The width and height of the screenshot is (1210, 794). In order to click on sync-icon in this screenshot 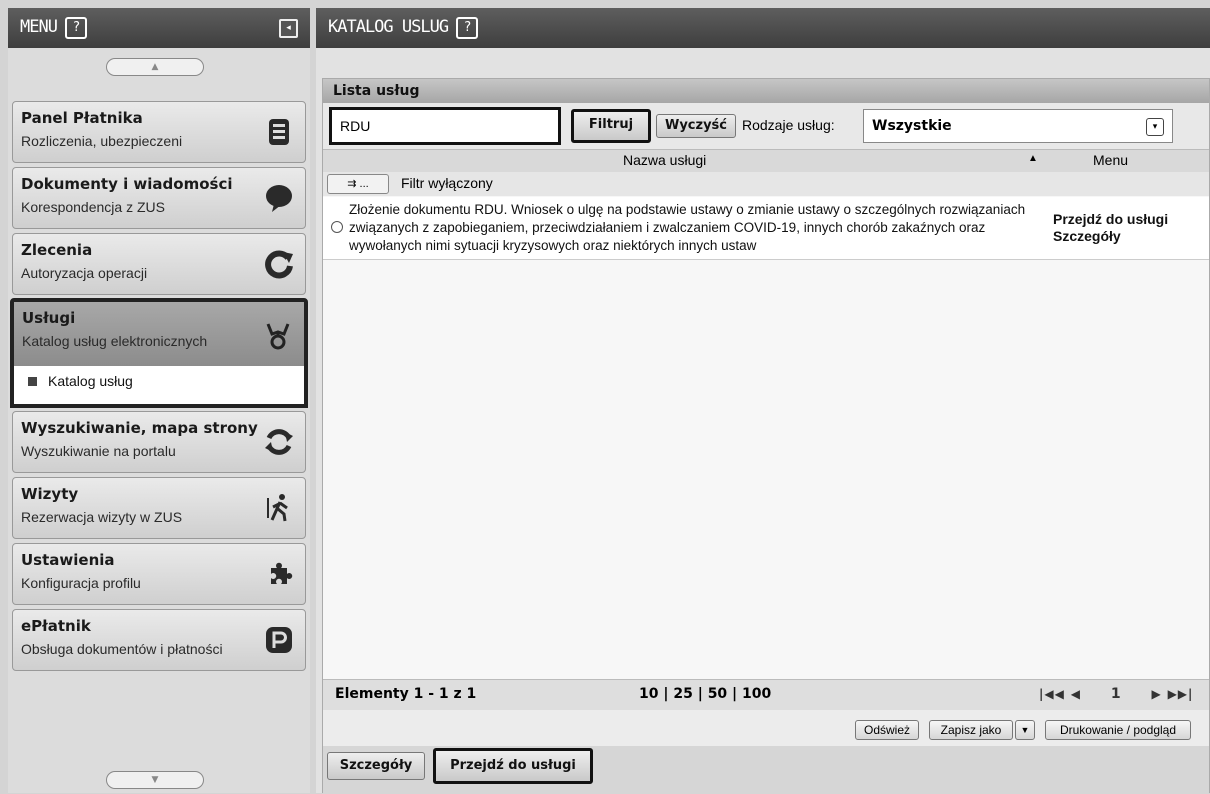, I will do `click(279, 442)`.